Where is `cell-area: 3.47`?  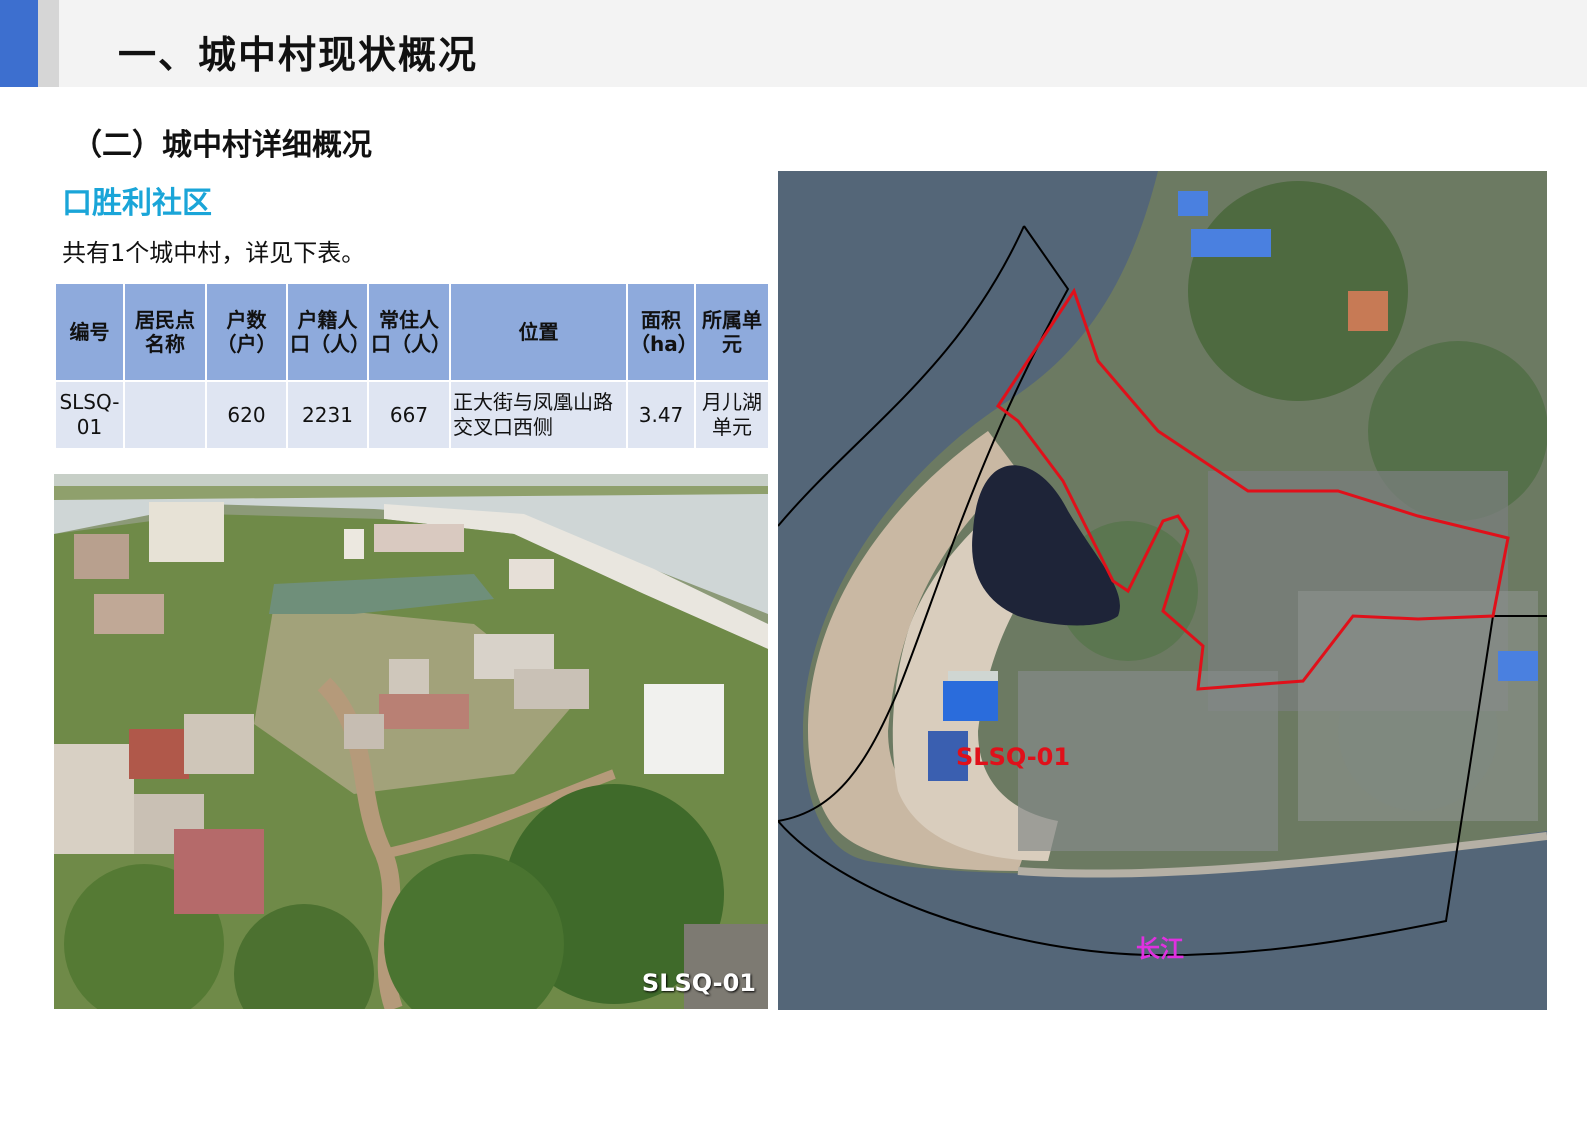
cell-area: 3.47 is located at coordinates (661, 415).